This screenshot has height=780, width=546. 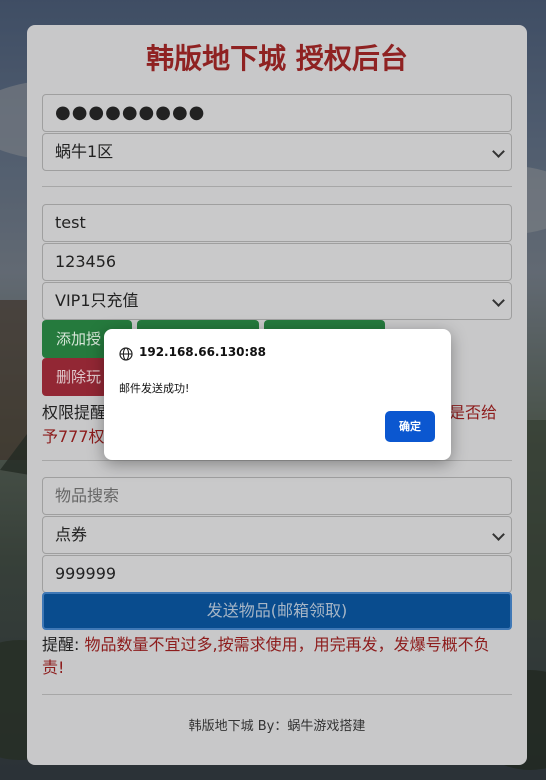 I want to click on password-value: ●●●●●●●●●, so click(x=130, y=112).